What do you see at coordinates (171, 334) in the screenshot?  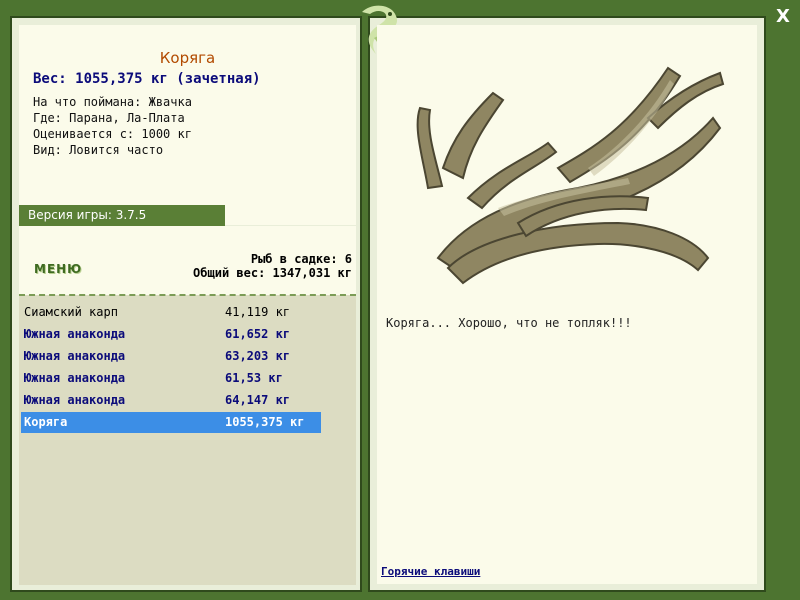 I see `list-item: Южная анаконда 61,652 кг` at bounding box center [171, 334].